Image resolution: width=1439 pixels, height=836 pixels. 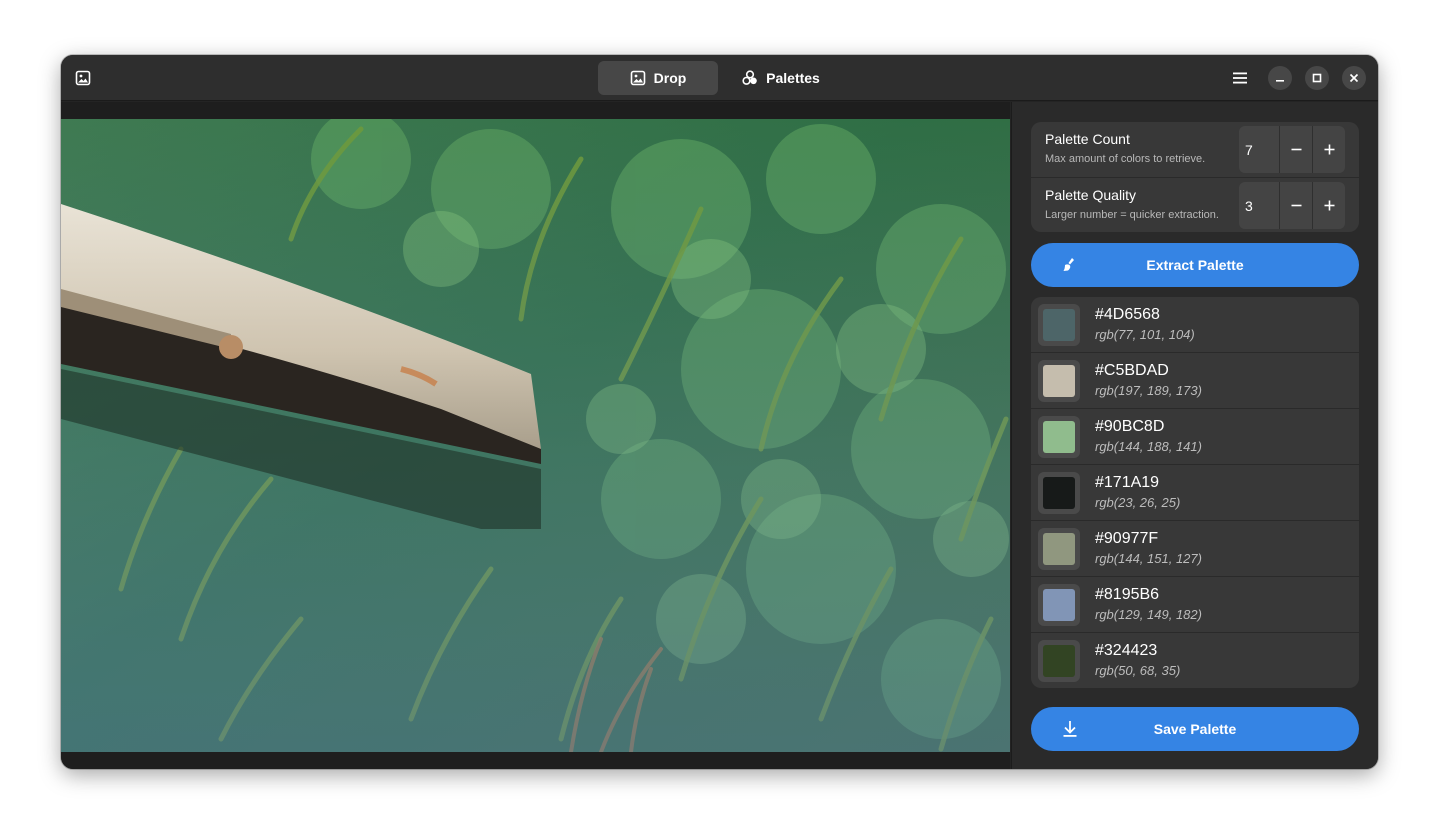 I want to click on view-switcher: Drop Palettes, so click(x=718, y=78).